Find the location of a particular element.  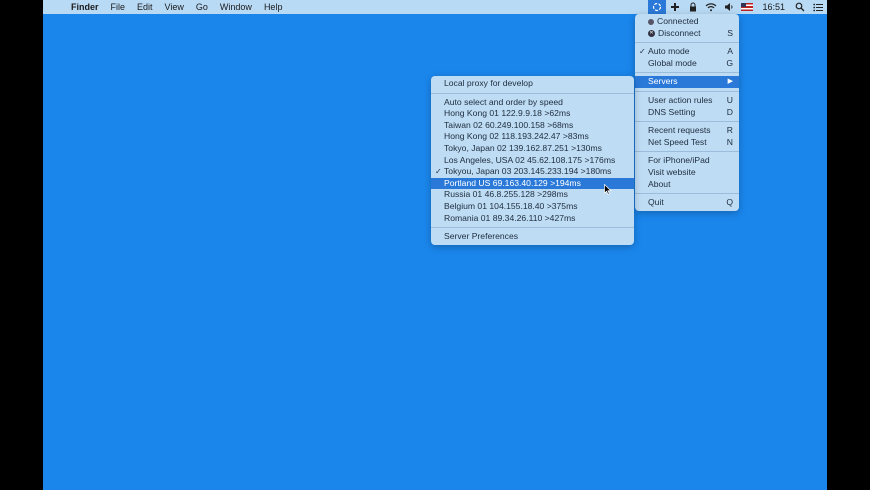

visit-website-item: Visit website is located at coordinates (687, 173).